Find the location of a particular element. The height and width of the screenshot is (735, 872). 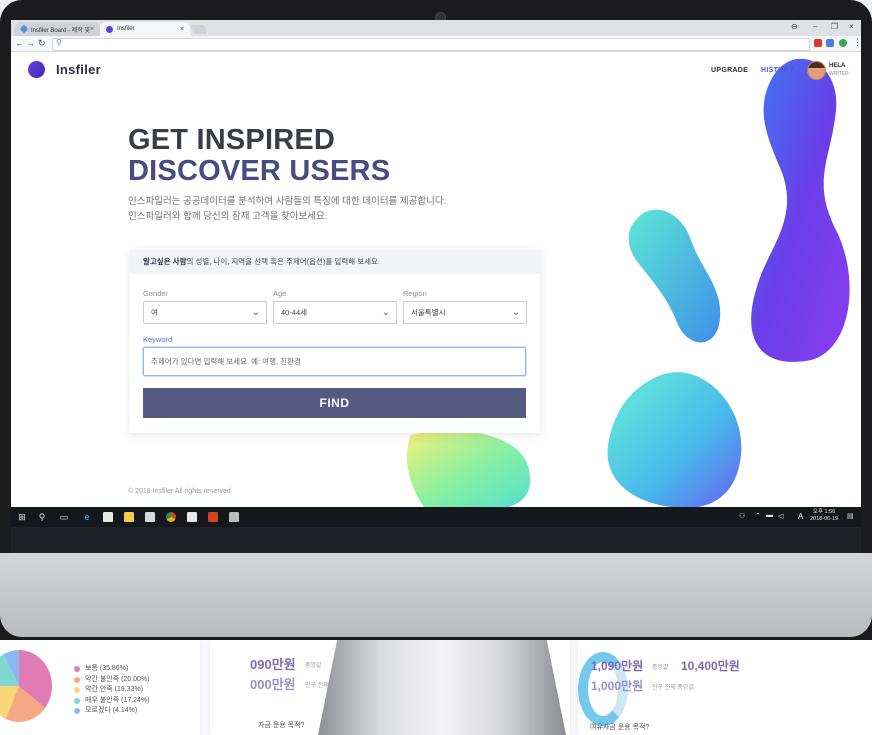

taskbar-clock: 오후 1:56 2018-06-19 is located at coordinates (824, 516).